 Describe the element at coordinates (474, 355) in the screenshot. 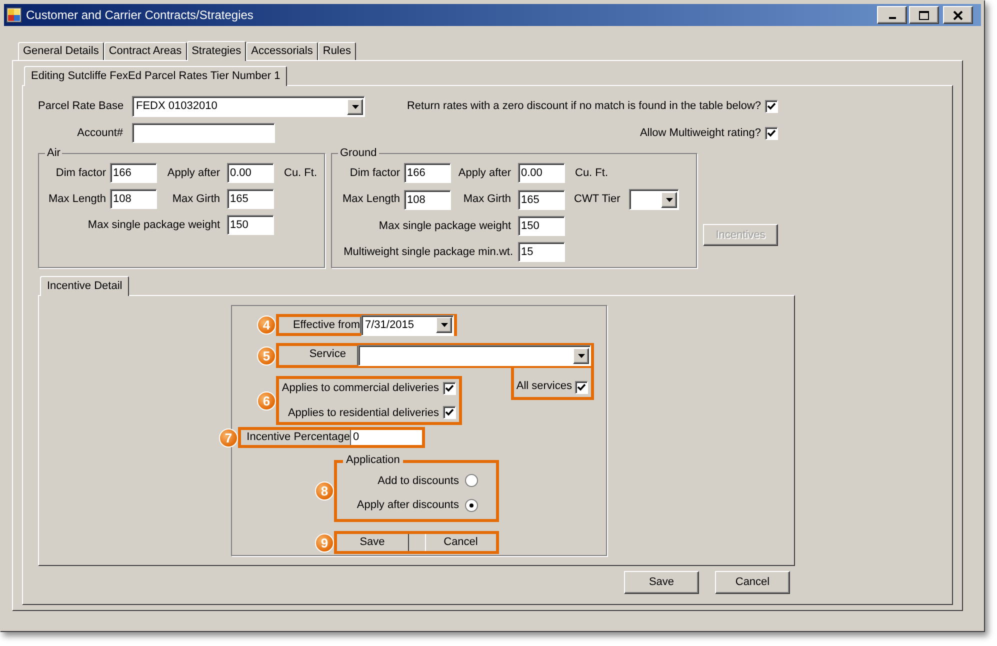

I see `service-dropdown` at that location.